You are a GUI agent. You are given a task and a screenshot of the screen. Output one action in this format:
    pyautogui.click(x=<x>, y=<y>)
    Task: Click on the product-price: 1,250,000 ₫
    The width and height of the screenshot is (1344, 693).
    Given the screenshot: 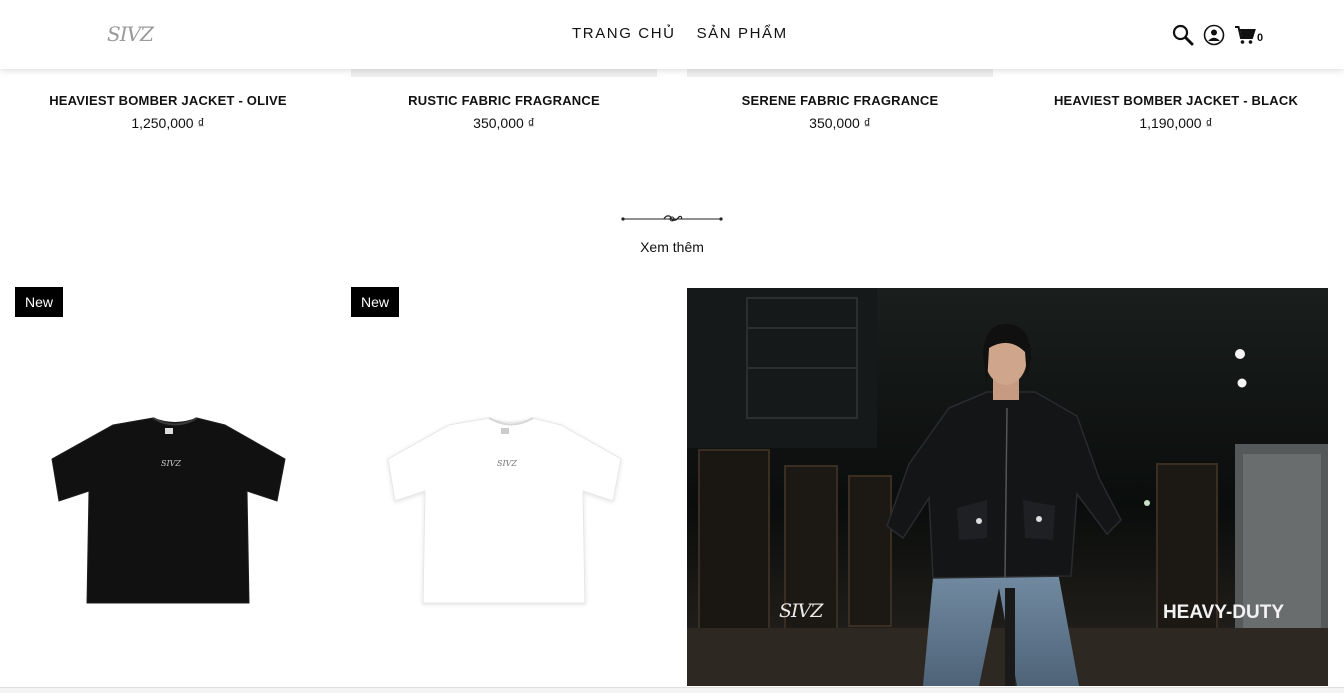 What is the action you would take?
    pyautogui.click(x=168, y=123)
    